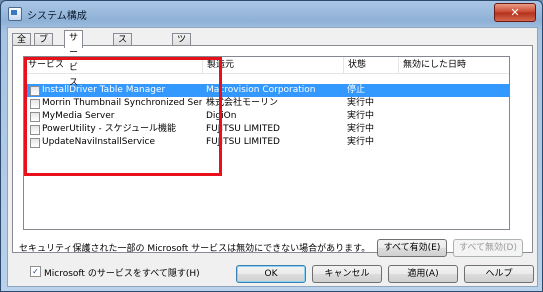  I want to click on column-header-disabled-date: 無効にした日時, so click(446, 65).